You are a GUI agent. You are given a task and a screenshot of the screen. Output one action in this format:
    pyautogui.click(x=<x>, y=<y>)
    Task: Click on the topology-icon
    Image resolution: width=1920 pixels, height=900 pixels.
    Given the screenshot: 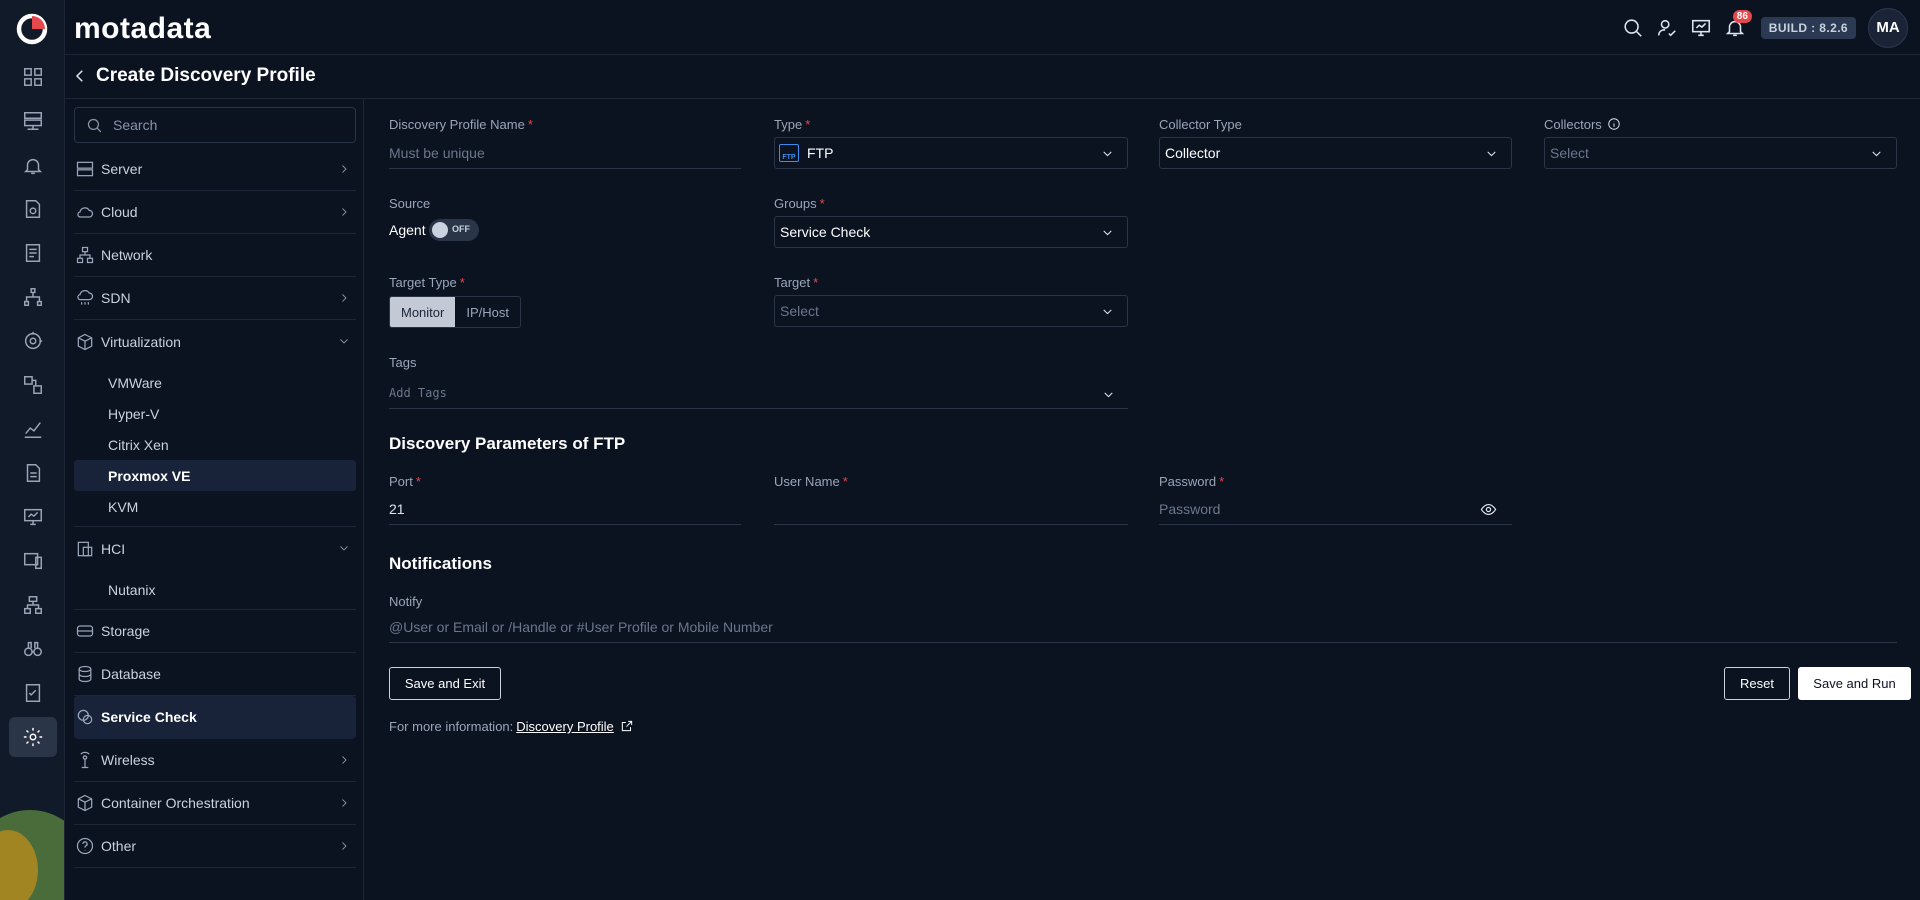 What is the action you would take?
    pyautogui.click(x=33, y=297)
    